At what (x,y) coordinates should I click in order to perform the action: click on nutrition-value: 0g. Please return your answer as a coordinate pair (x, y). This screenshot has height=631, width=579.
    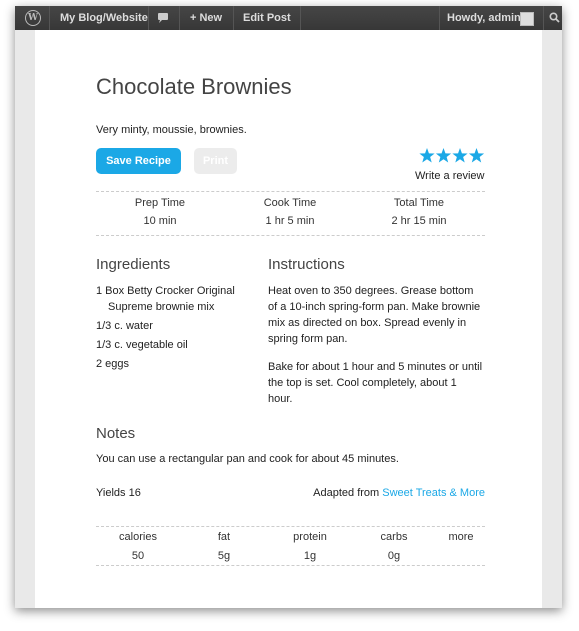
    Looking at the image, I should click on (394, 556).